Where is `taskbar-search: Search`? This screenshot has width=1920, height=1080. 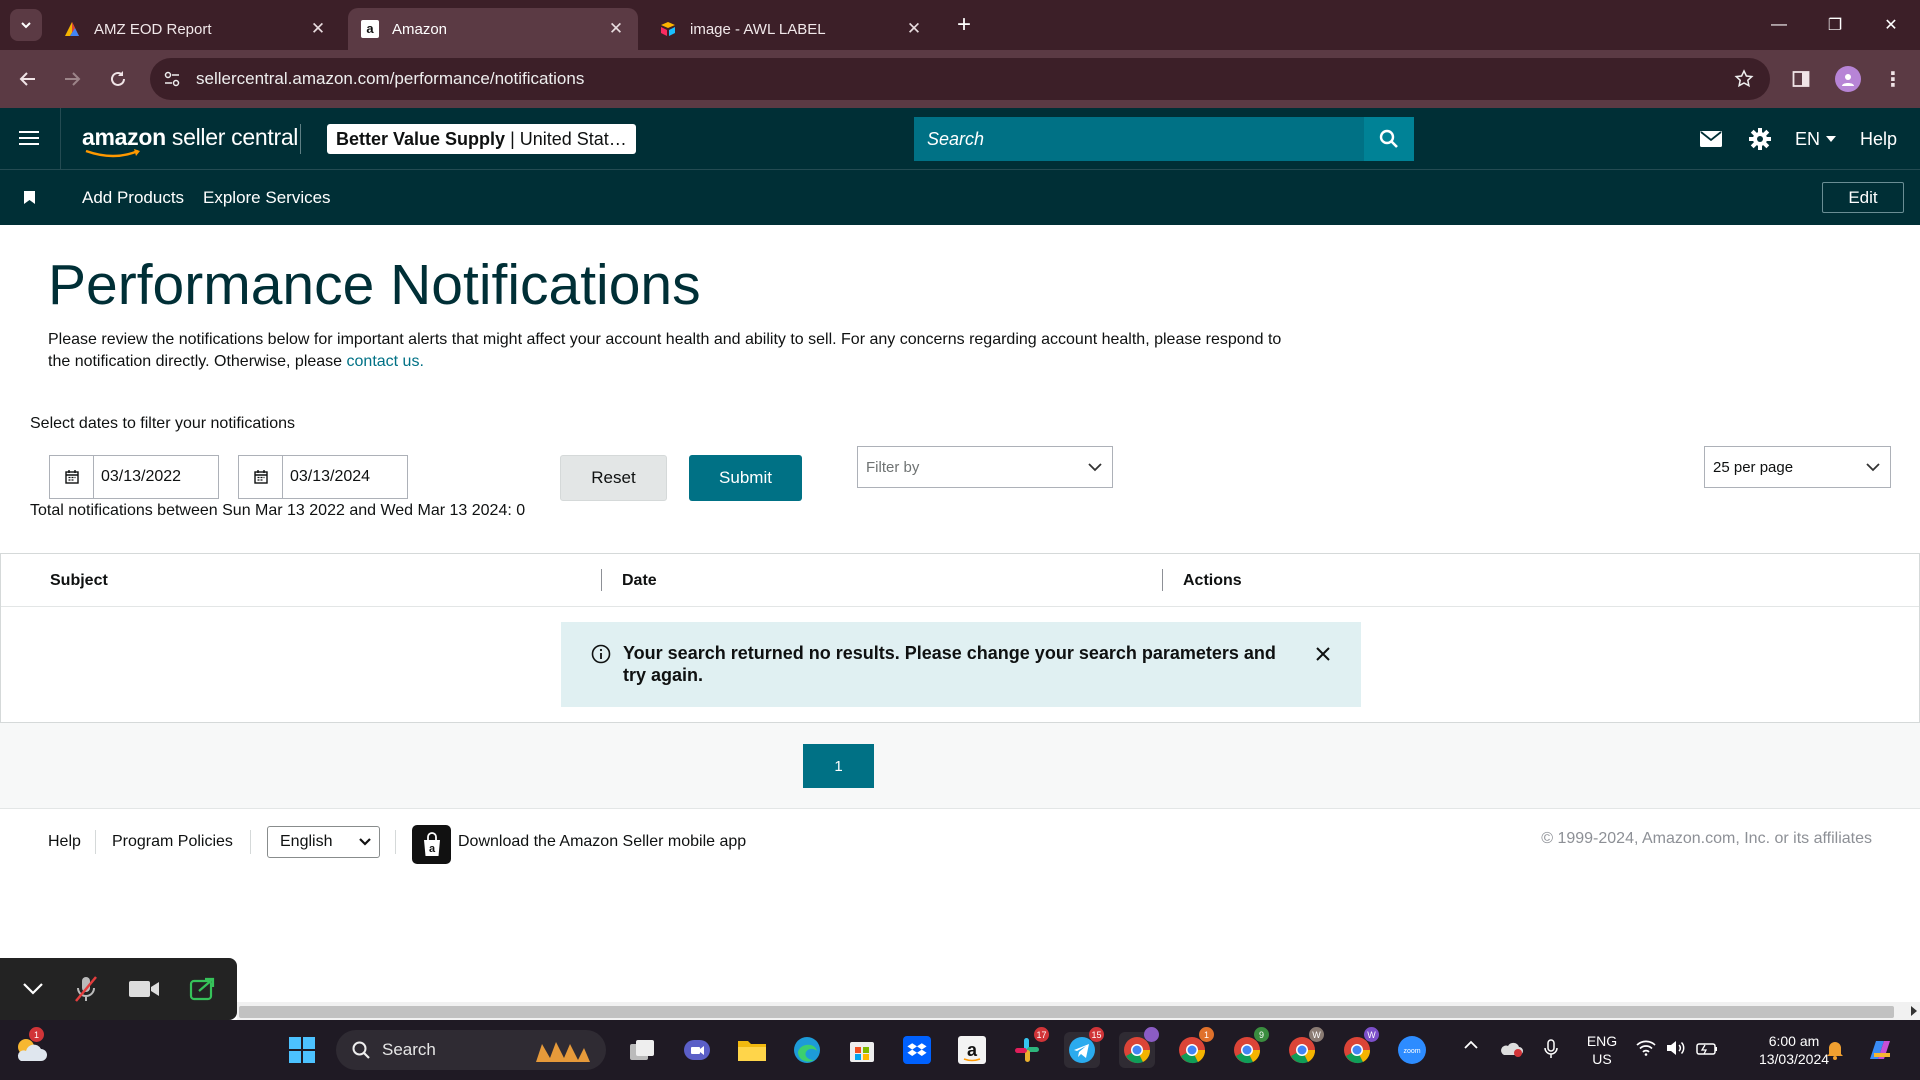 taskbar-search: Search is located at coordinates (471, 1050).